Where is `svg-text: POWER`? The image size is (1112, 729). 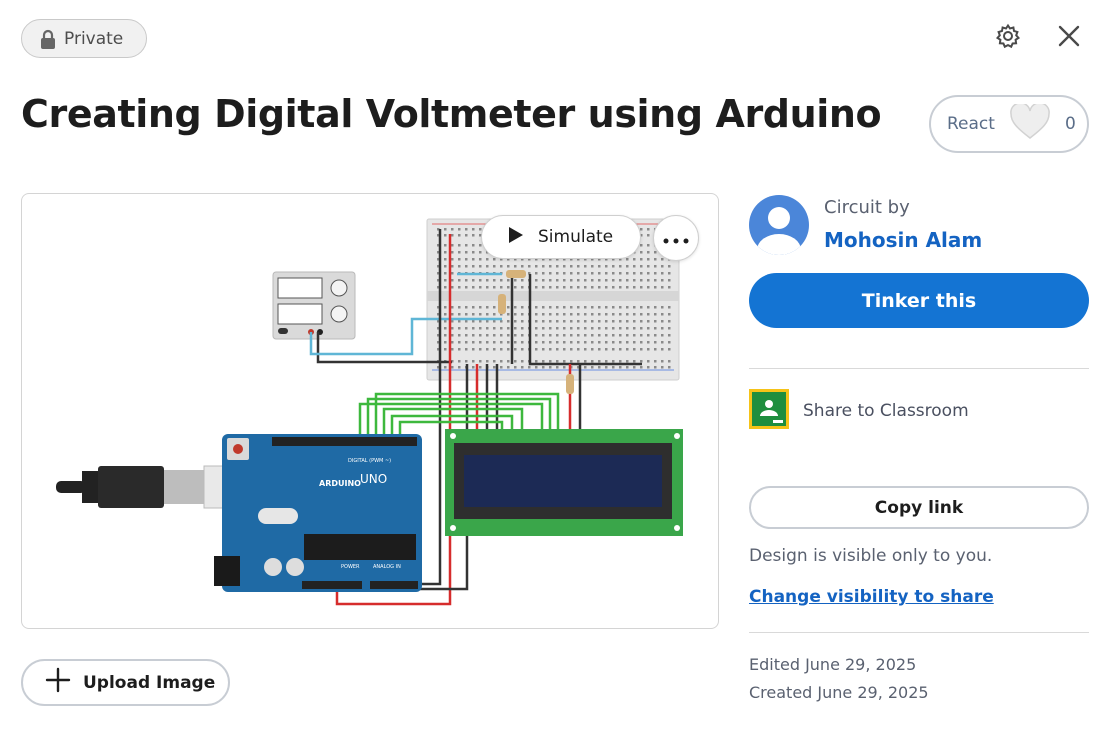 svg-text: POWER is located at coordinates (350, 567).